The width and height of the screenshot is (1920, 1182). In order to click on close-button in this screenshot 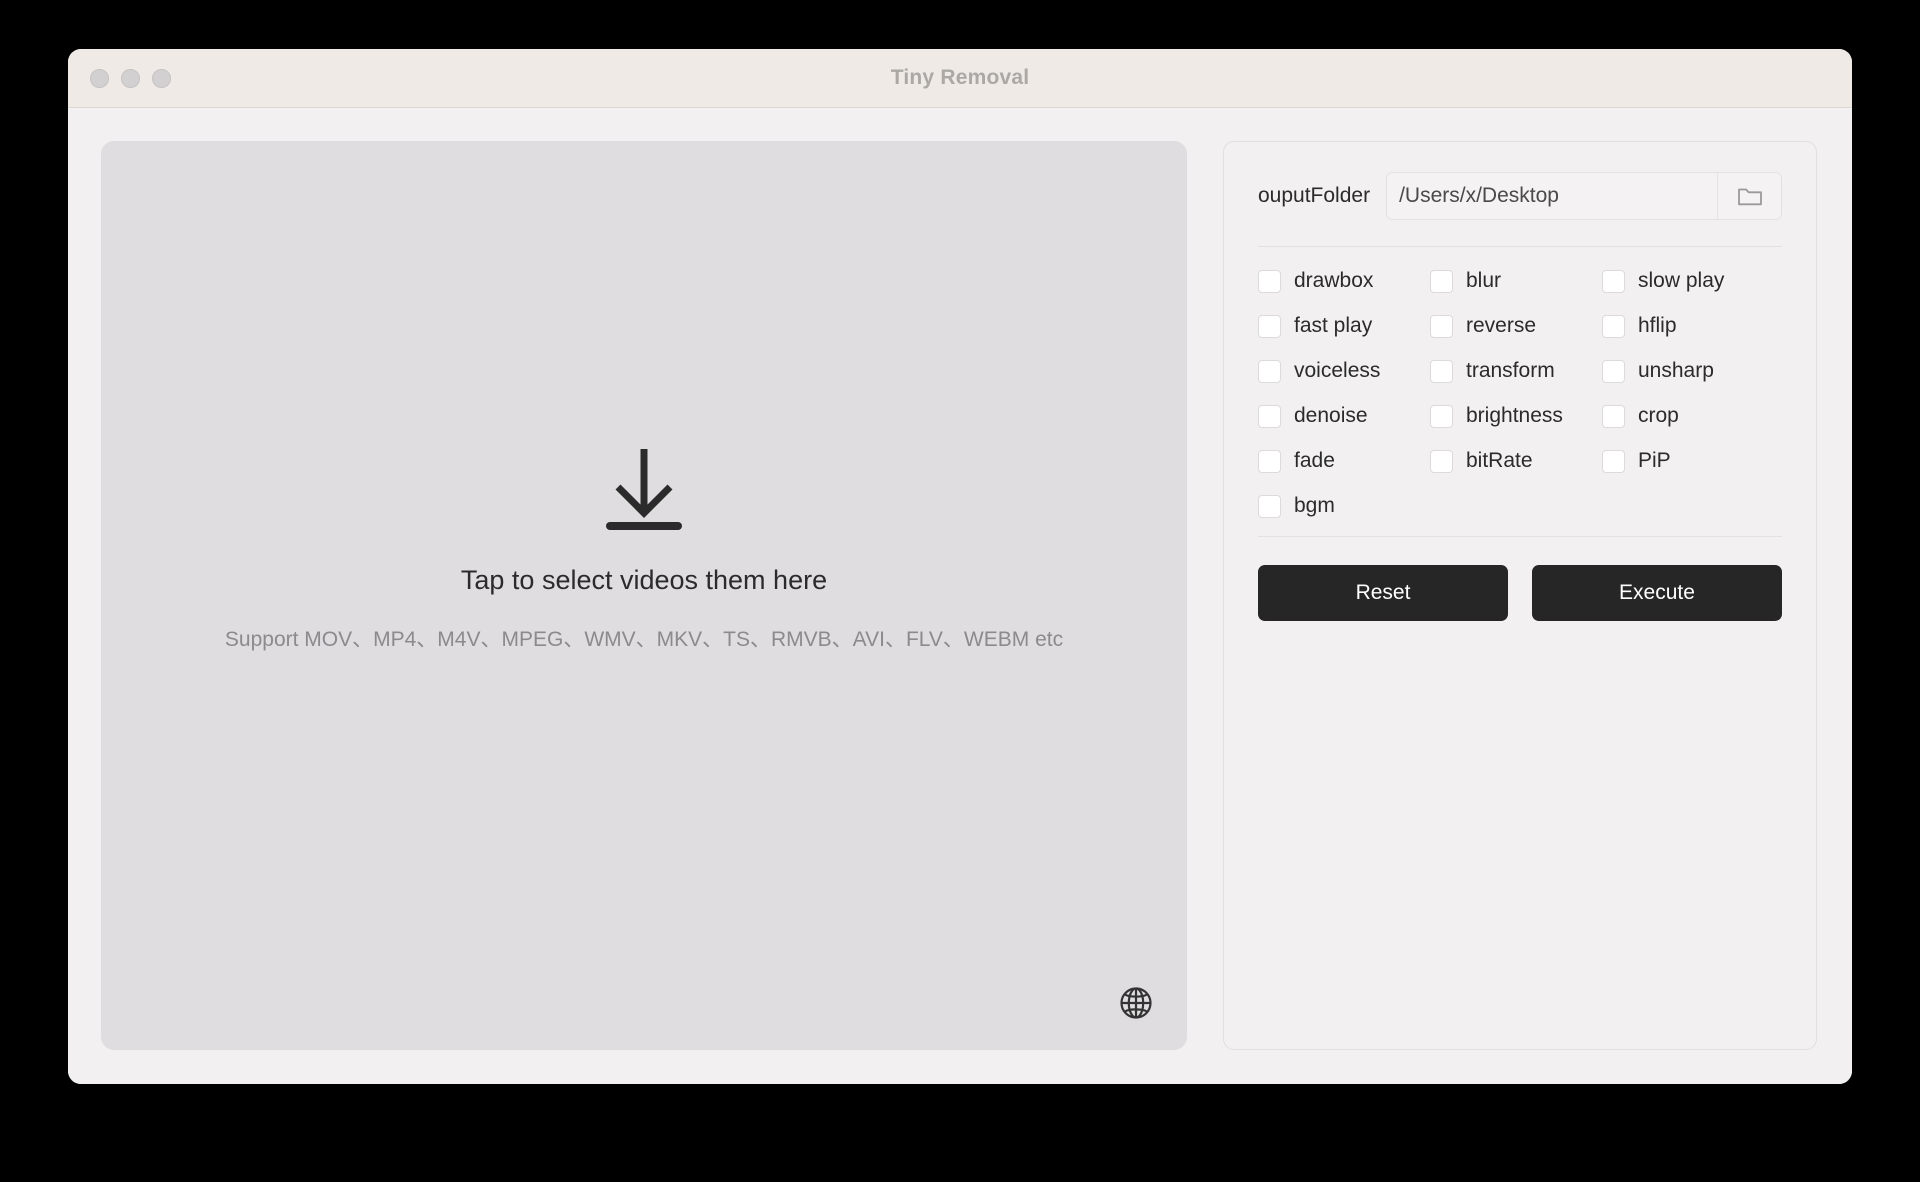, I will do `click(99, 78)`.